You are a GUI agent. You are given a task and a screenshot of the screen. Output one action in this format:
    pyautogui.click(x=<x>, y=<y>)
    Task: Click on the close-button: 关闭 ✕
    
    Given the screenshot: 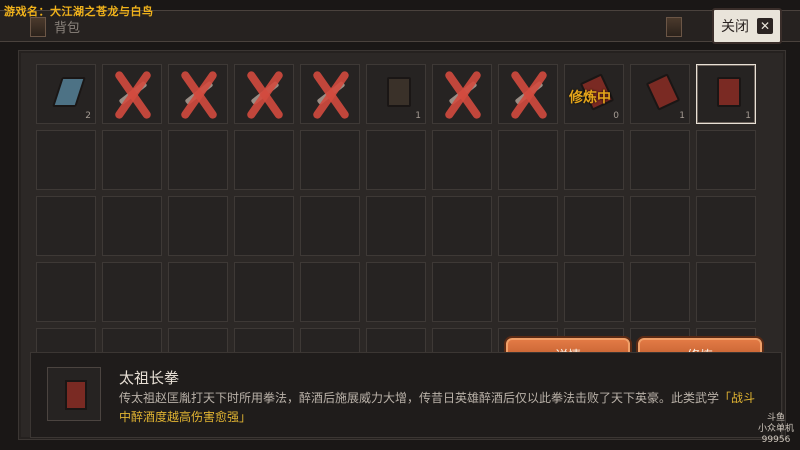 What is the action you would take?
    pyautogui.click(x=747, y=26)
    